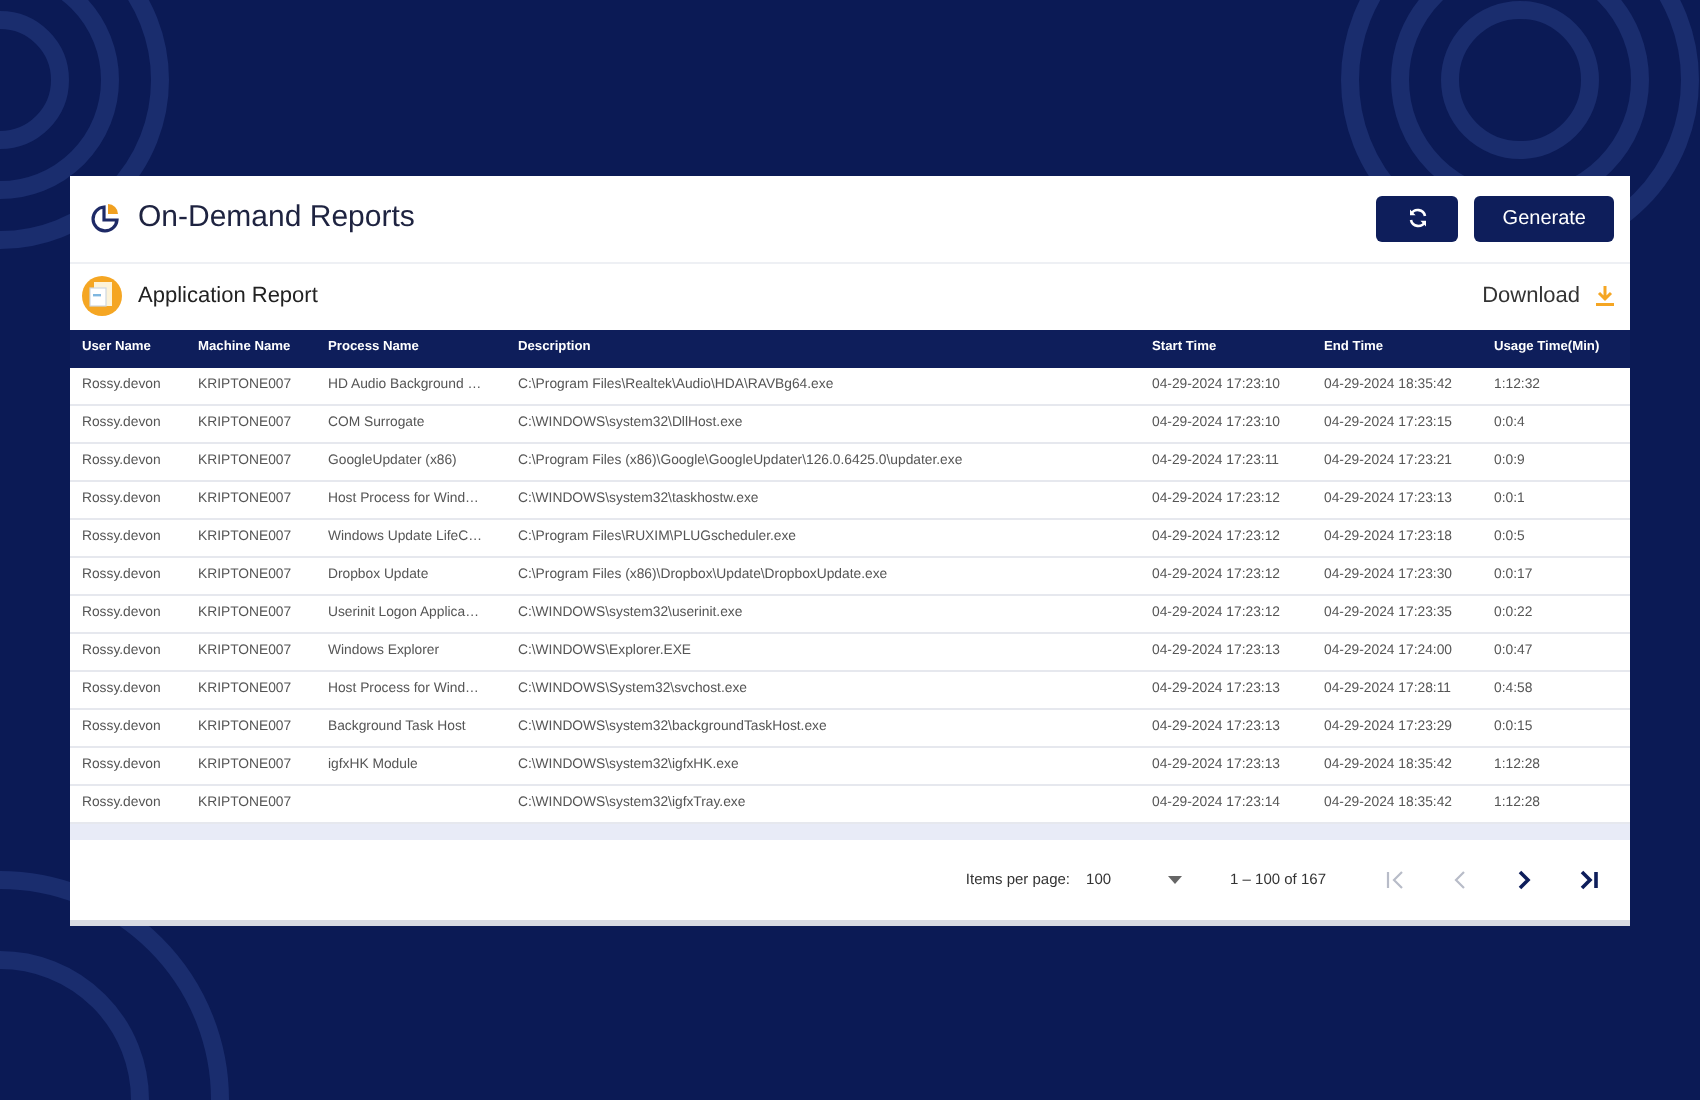 Image resolution: width=1700 pixels, height=1100 pixels. I want to click on generate-button: Generate, so click(1544, 218).